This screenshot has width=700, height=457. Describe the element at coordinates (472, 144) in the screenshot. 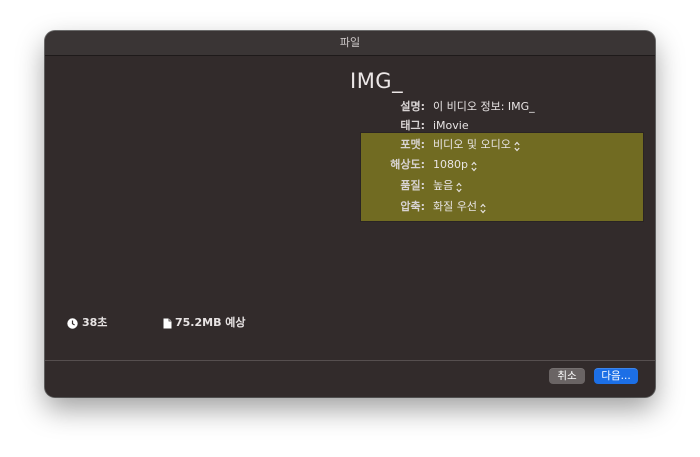

I see `format-popup-value: 비디오 및 오디오` at that location.